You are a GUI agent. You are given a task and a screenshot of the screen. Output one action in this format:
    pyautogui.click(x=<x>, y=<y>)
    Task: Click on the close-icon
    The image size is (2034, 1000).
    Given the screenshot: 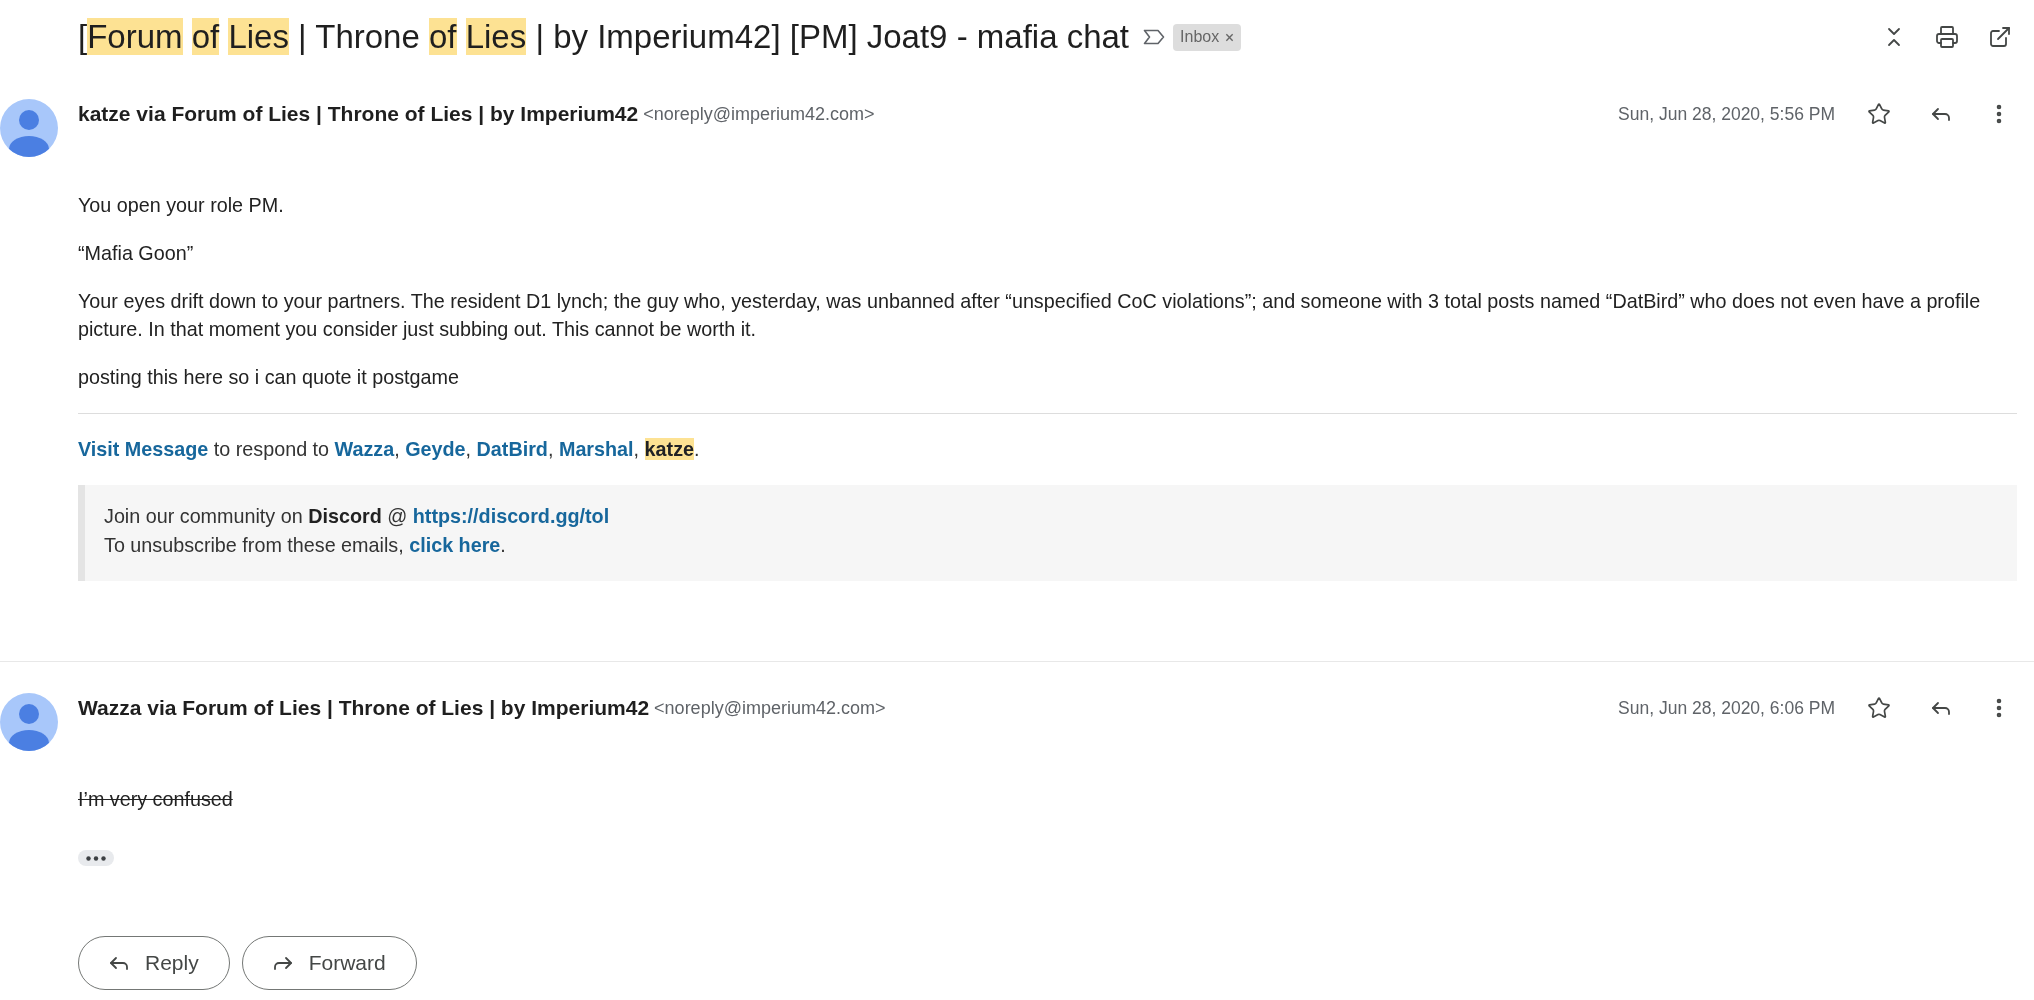 What is the action you would take?
    pyautogui.click(x=1230, y=37)
    